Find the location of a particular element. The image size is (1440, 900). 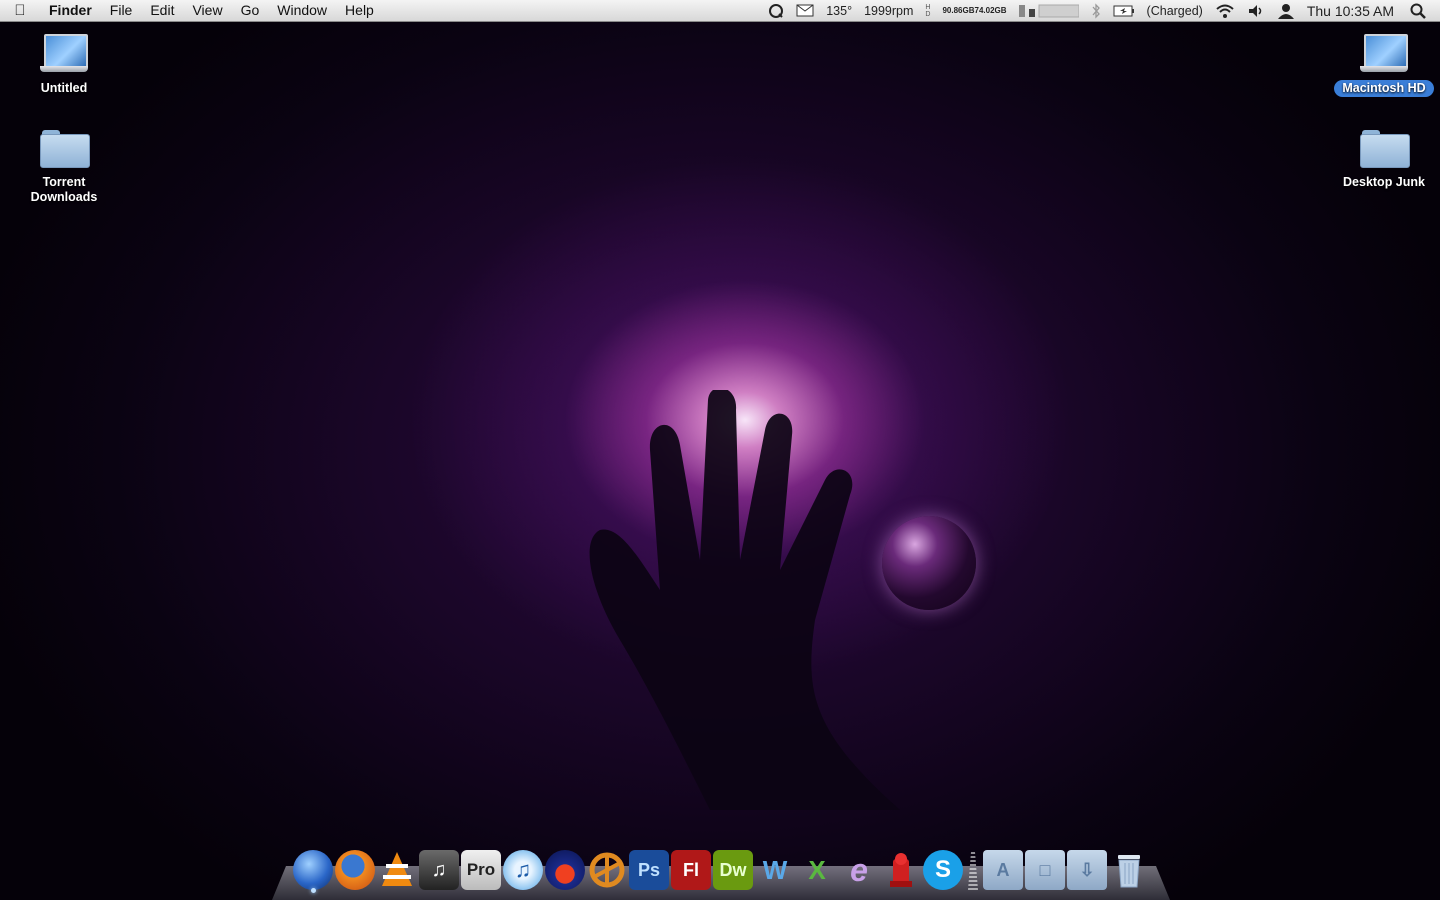

dock: ♫ Pro ♫ Ps Fl Dw W X e S A □ ⇩ is located at coordinates (721, 867).